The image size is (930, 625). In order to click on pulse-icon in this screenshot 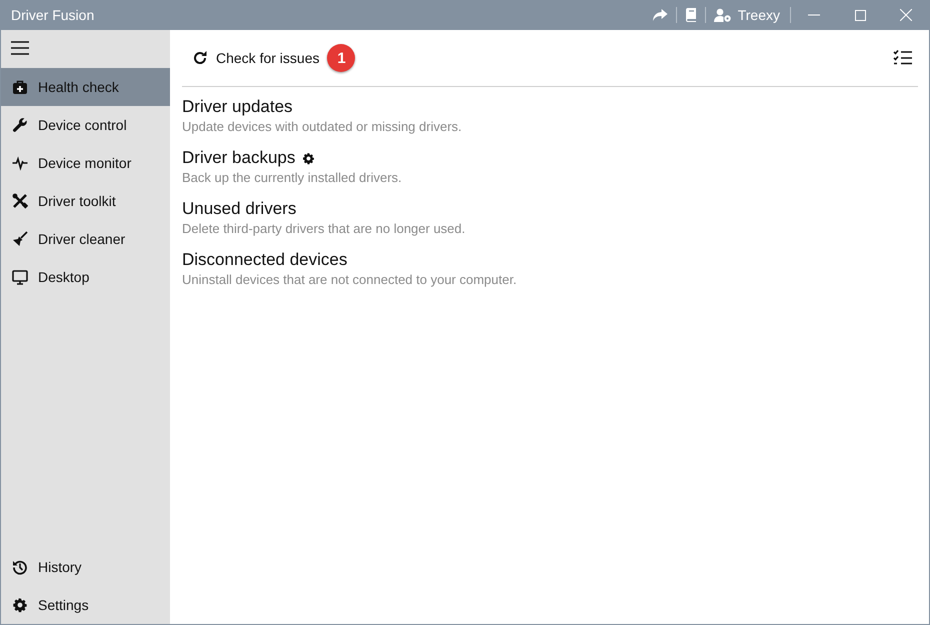, I will do `click(20, 163)`.